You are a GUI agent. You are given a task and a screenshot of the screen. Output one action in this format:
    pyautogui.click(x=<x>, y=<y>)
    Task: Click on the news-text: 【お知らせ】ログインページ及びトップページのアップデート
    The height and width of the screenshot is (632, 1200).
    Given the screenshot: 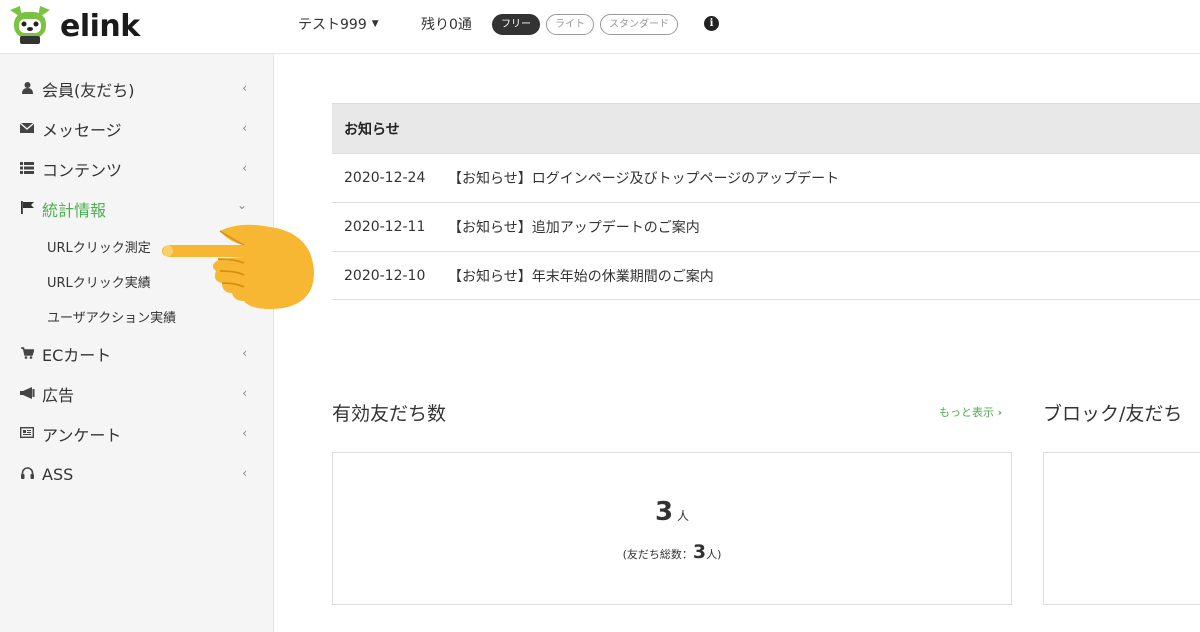 What is the action you would take?
    pyautogui.click(x=643, y=178)
    